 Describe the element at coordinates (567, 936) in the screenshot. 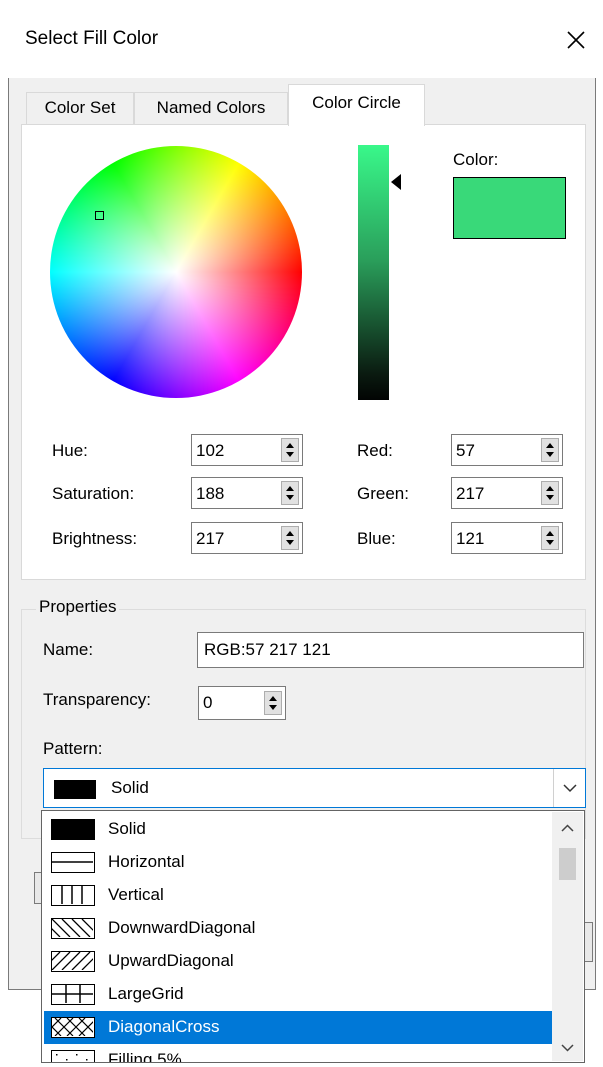

I see `dropdown-scrollbar` at that location.